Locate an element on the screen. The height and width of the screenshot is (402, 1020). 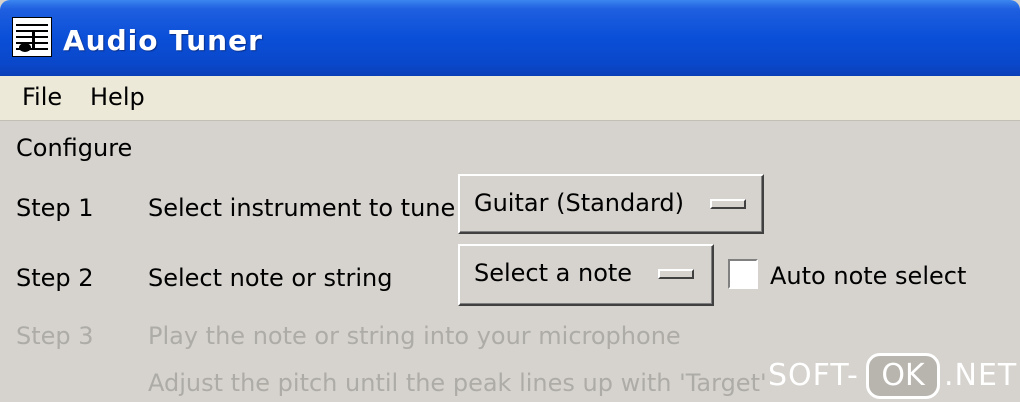
note-value: Select a note is located at coordinates (553, 273).